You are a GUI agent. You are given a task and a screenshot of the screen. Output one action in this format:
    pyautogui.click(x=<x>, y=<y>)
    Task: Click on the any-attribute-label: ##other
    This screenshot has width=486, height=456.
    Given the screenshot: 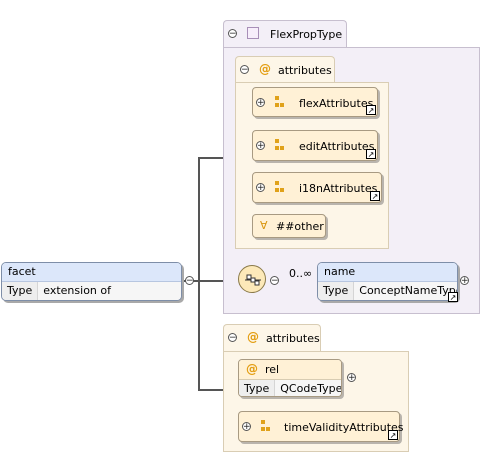 What is the action you would take?
    pyautogui.click(x=300, y=226)
    